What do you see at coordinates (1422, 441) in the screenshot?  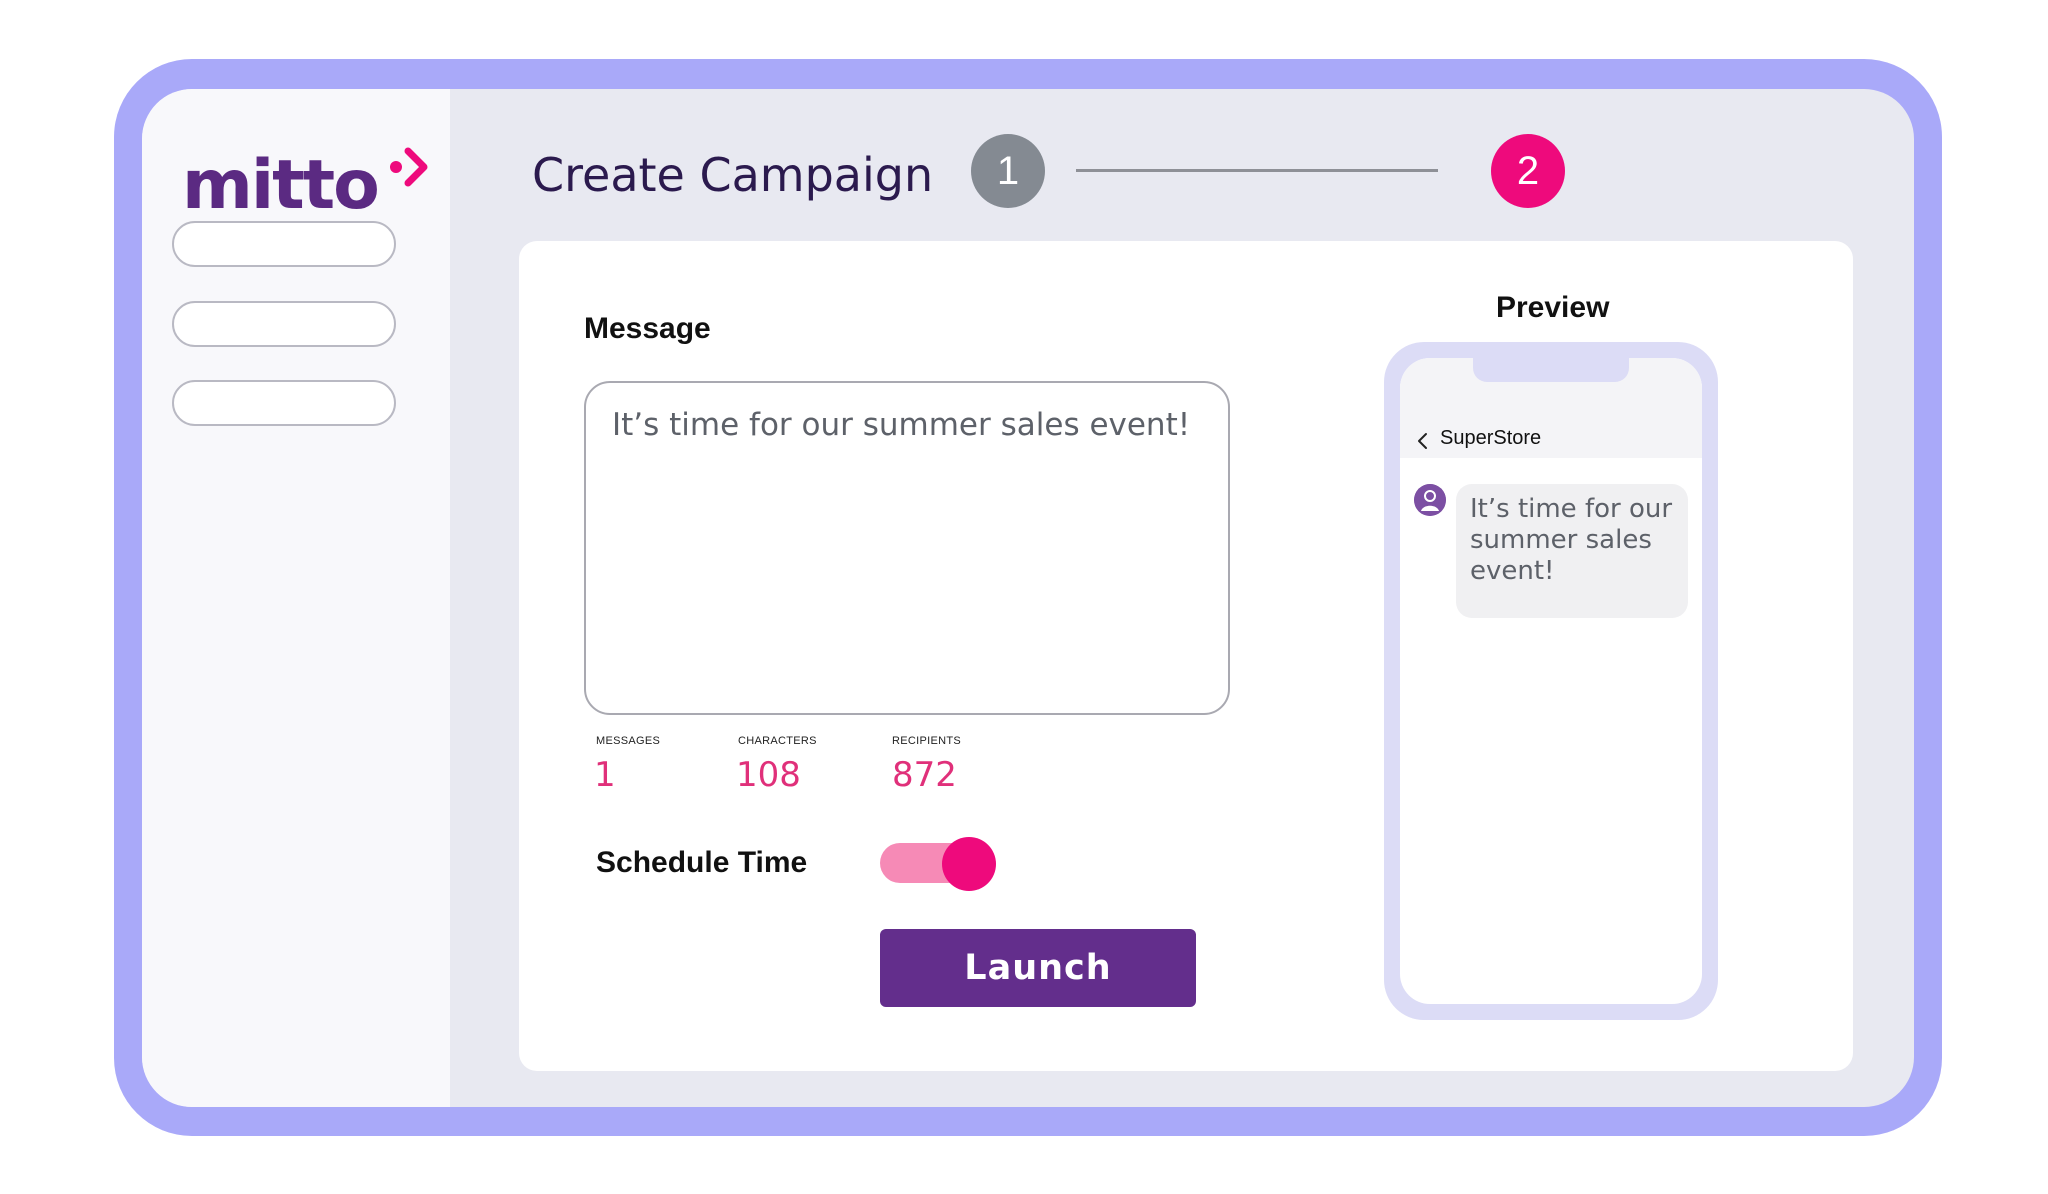 I see `chevron-left-icon` at bounding box center [1422, 441].